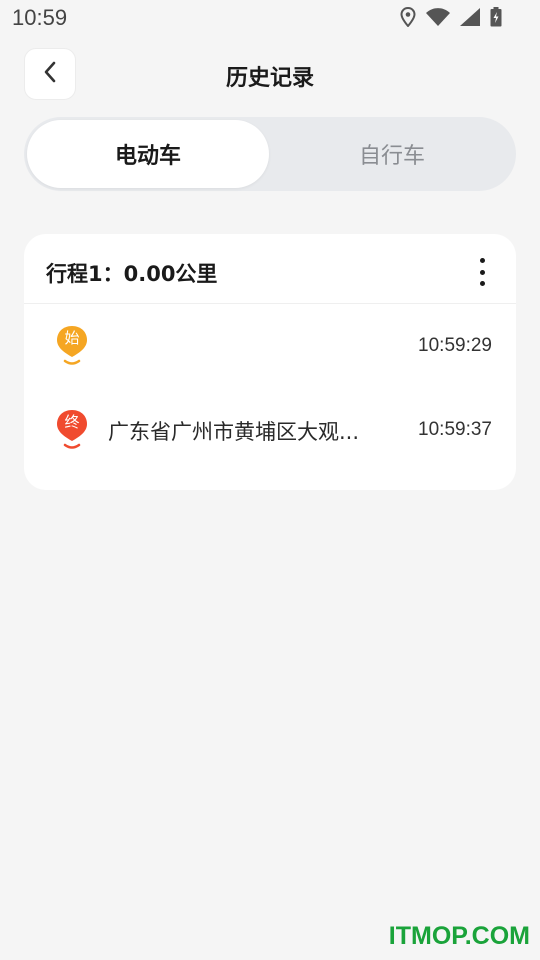  What do you see at coordinates (470, 17) in the screenshot?
I see `signal-icon` at bounding box center [470, 17].